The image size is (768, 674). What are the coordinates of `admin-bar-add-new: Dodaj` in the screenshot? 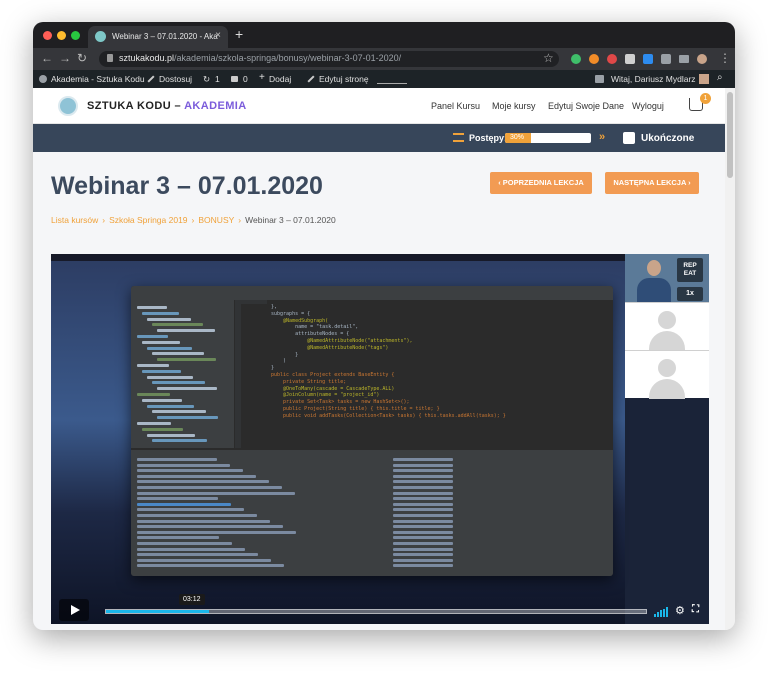 It's located at (280, 79).